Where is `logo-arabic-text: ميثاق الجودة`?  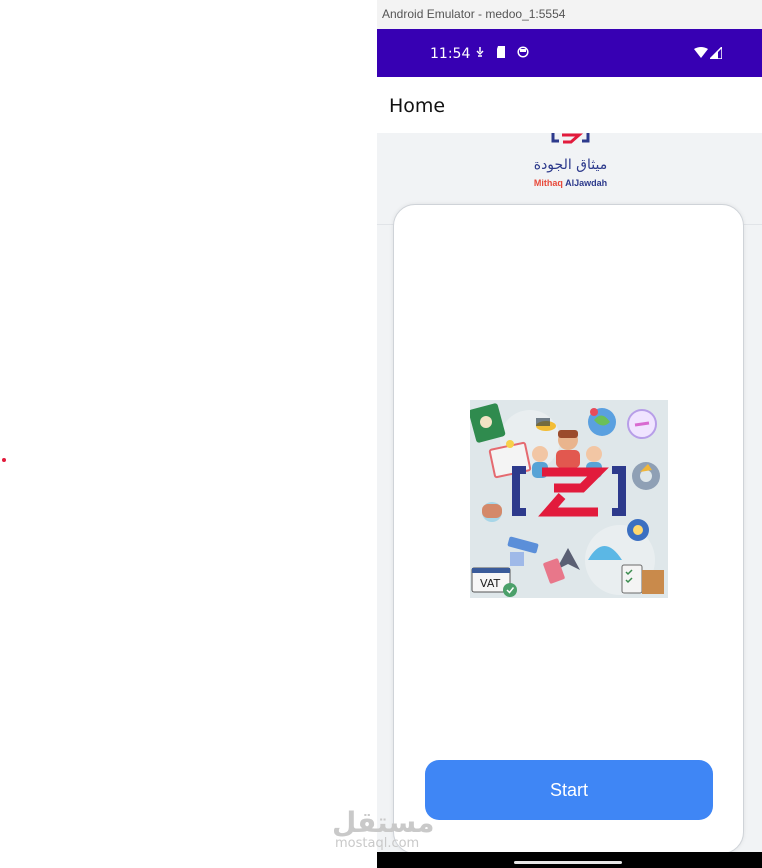
logo-arabic-text: ميثاق الجودة is located at coordinates (570, 165).